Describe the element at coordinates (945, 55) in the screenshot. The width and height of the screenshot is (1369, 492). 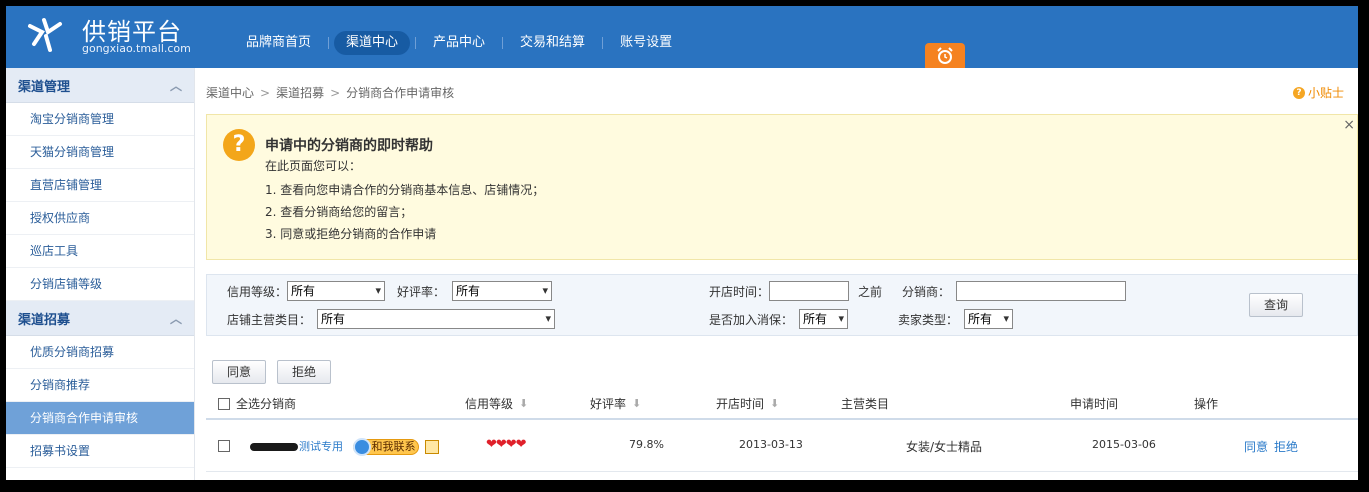
I see `alarm-clock-button` at that location.